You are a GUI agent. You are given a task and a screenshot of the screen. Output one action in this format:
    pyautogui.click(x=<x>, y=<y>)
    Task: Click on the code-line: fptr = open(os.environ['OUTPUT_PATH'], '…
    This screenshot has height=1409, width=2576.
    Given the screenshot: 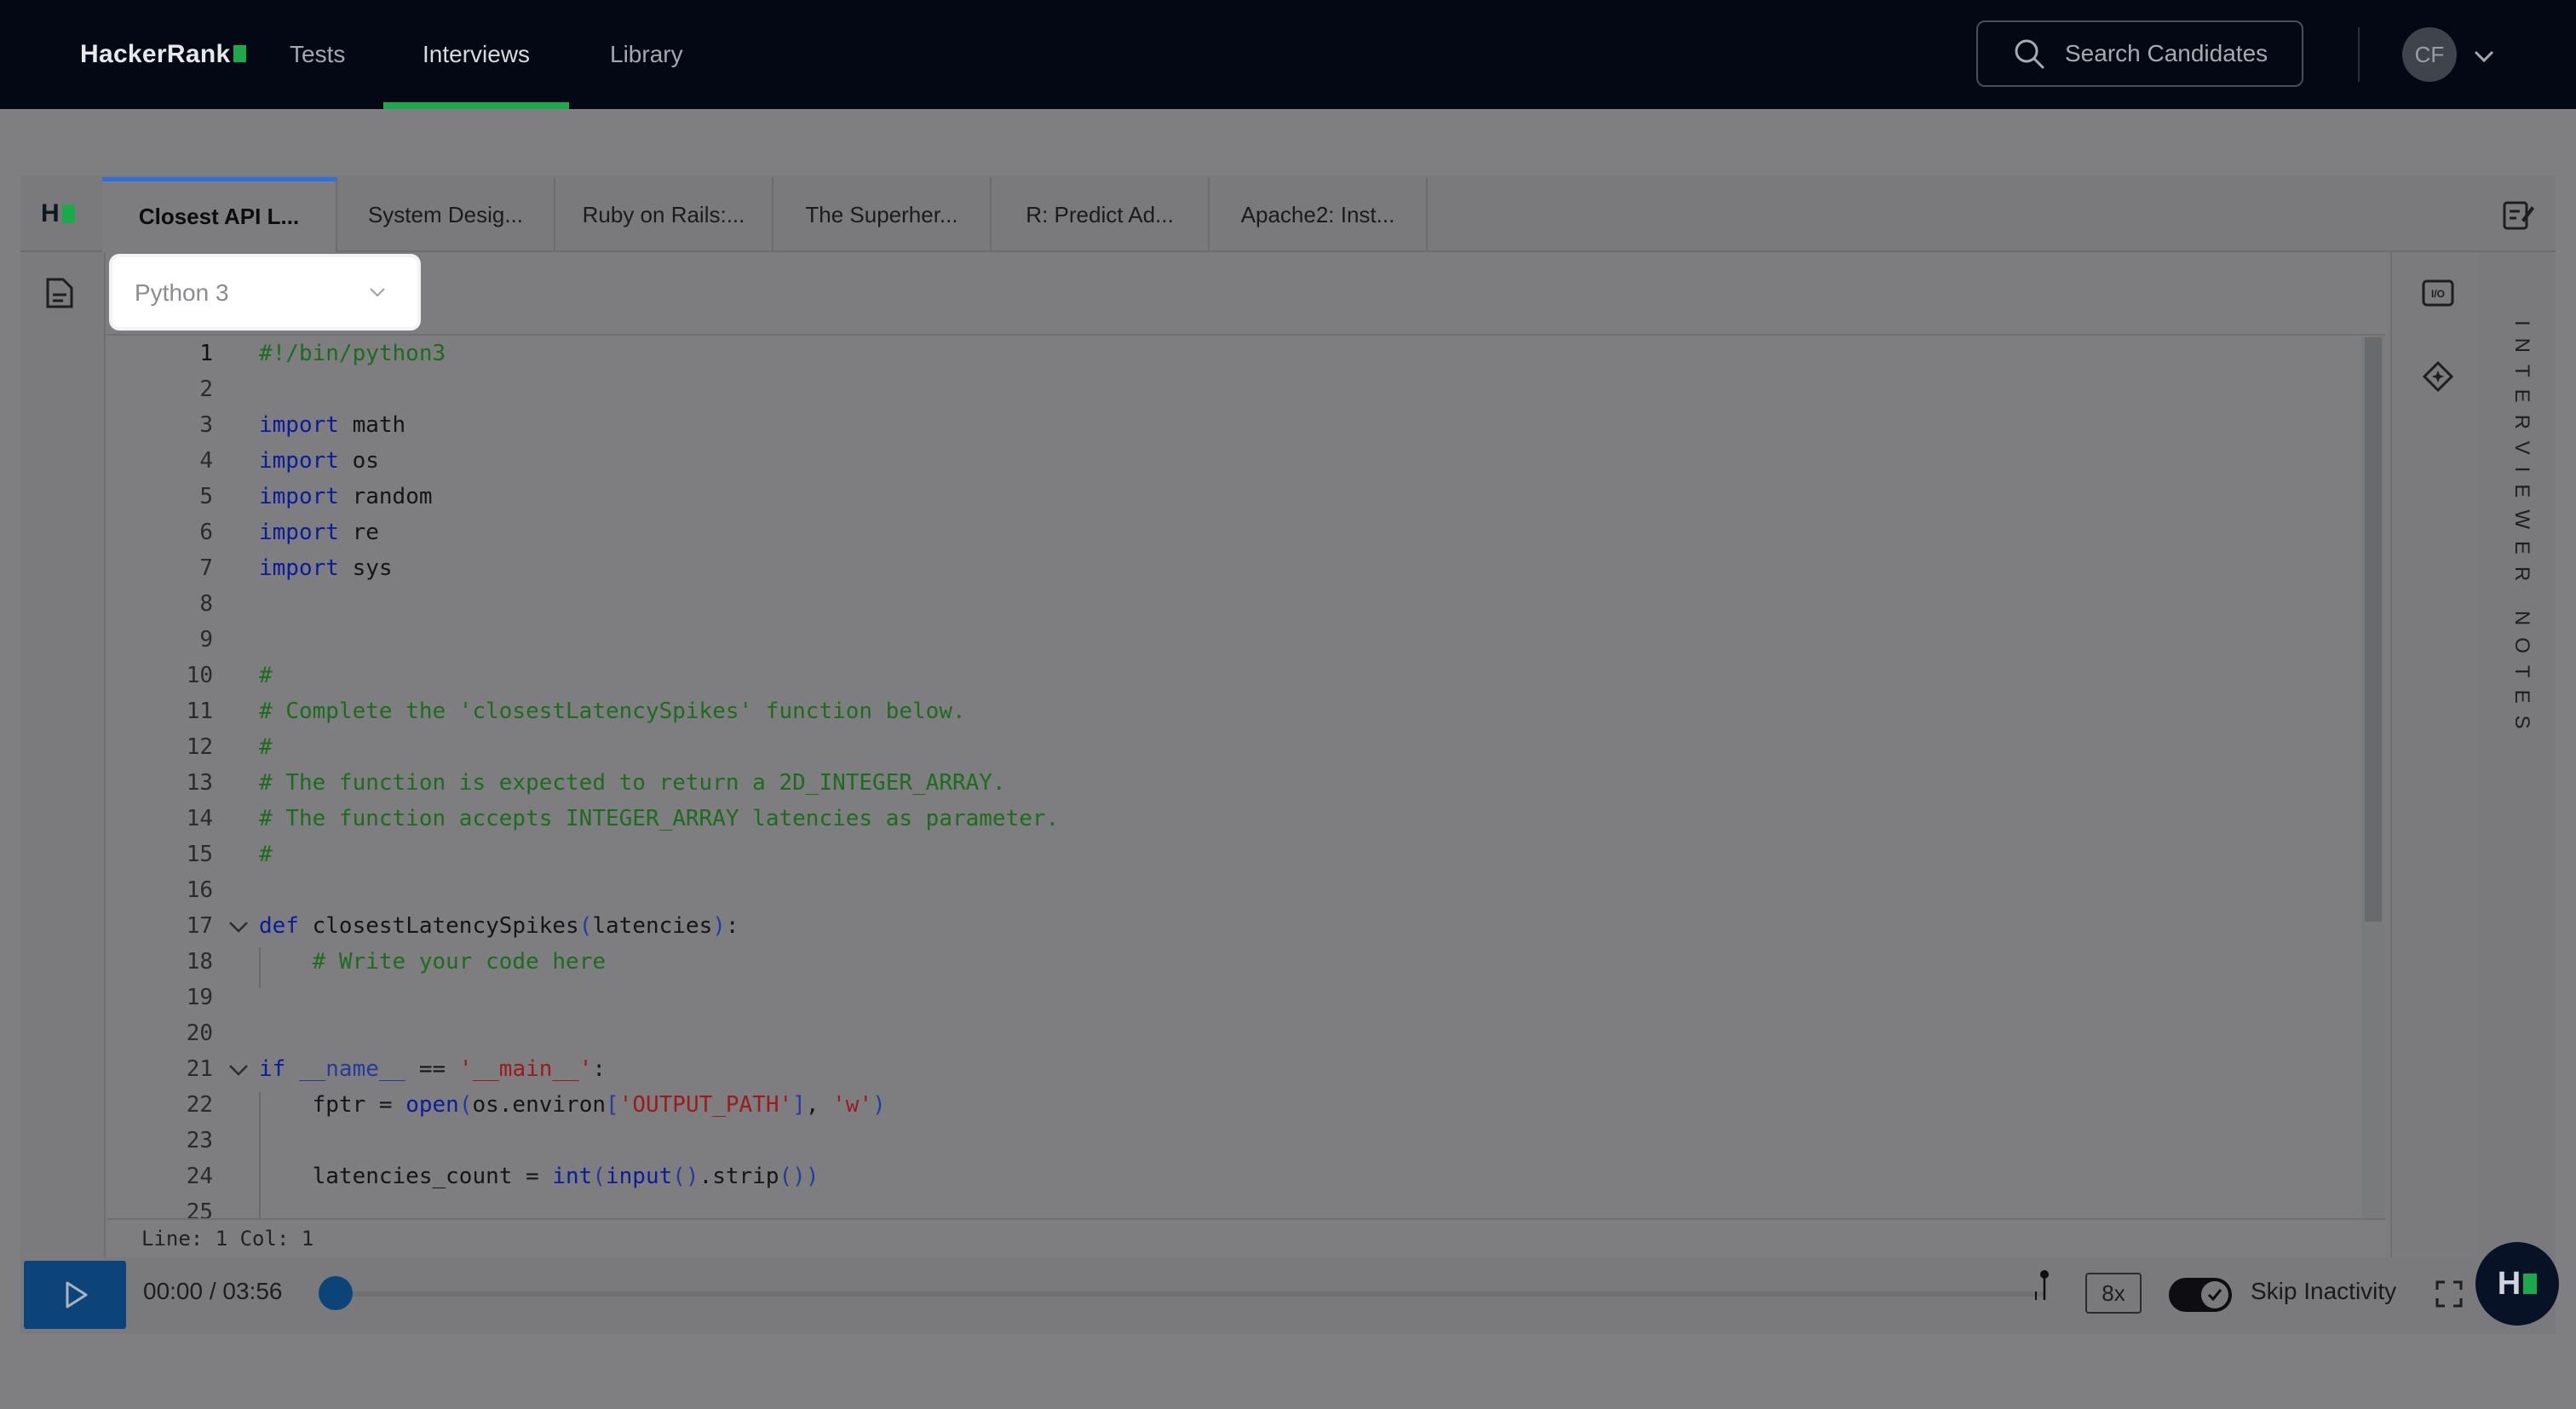 What is the action you would take?
    pyautogui.click(x=572, y=1105)
    